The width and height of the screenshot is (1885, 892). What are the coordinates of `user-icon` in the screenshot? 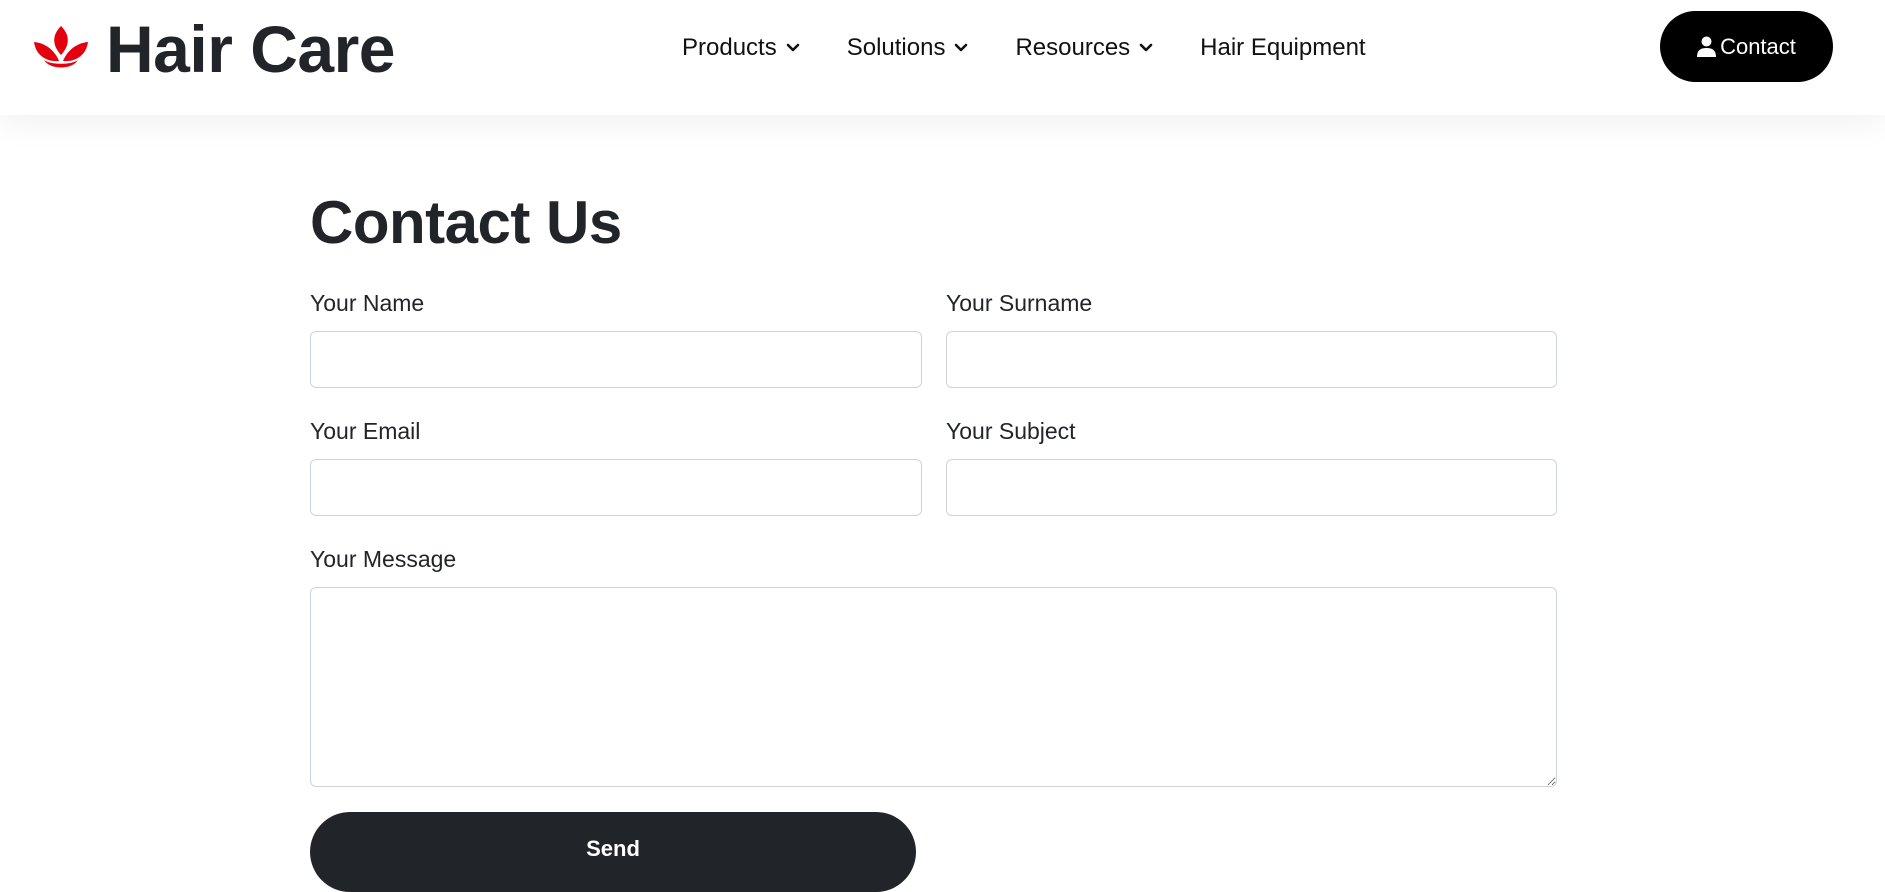 It's located at (1707, 46).